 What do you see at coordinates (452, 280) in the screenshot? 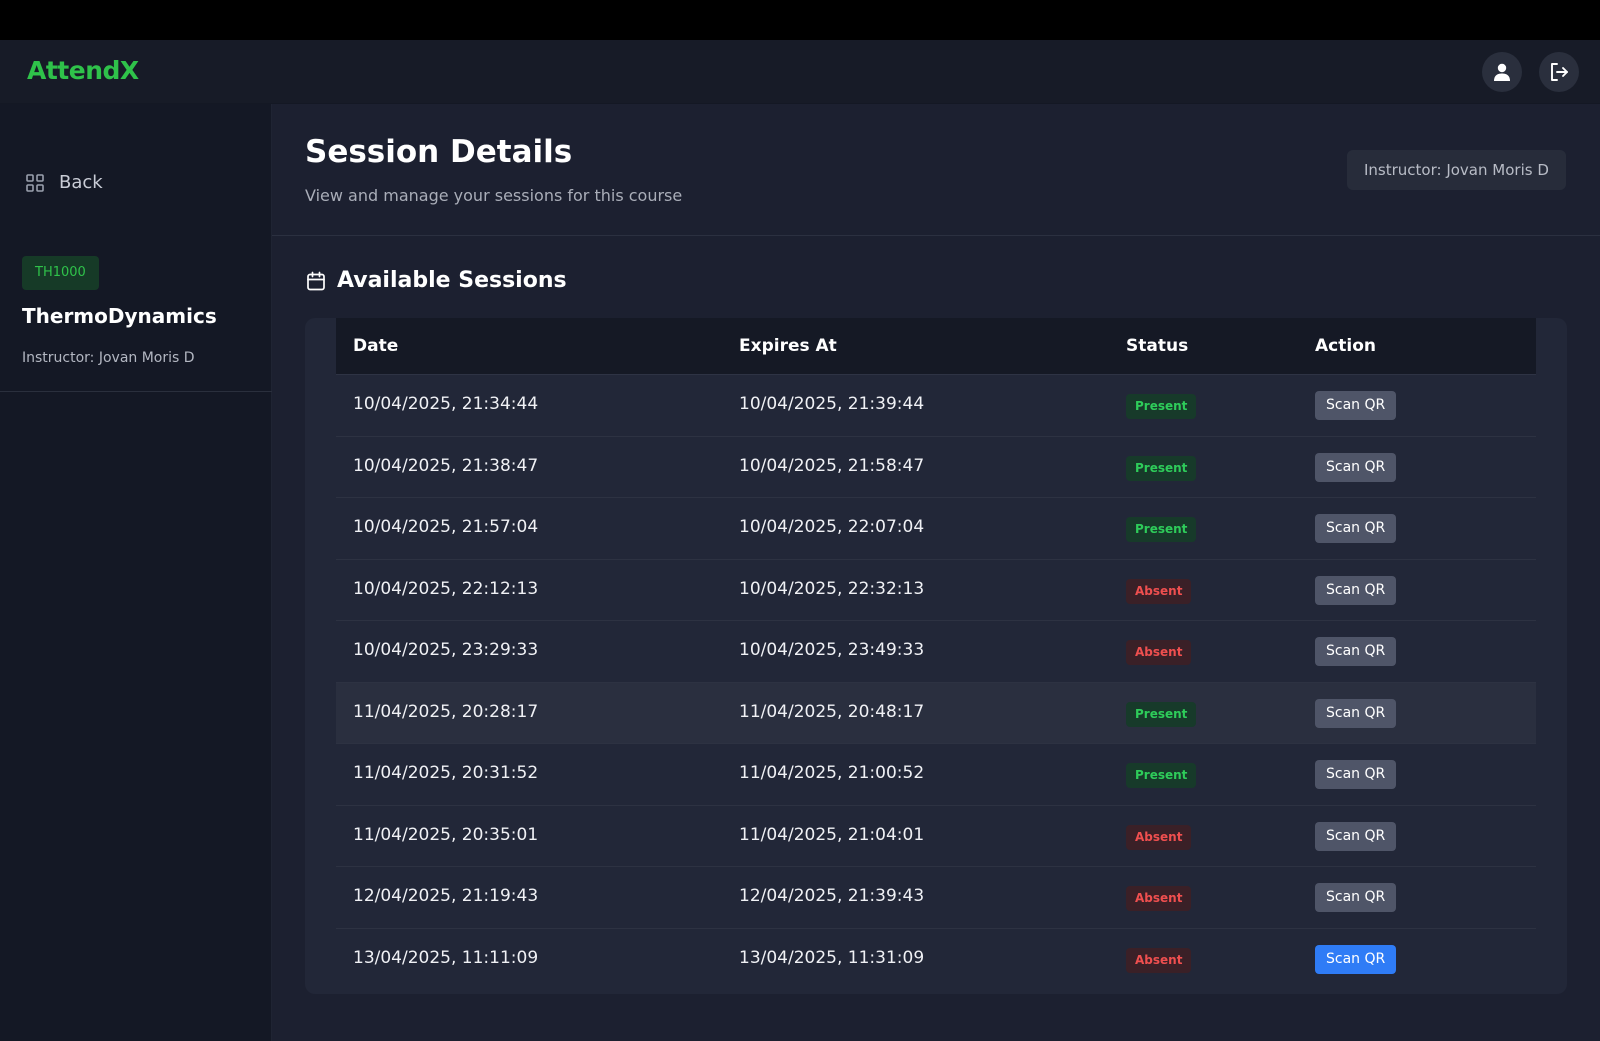
I see `section-title-label: Available Sessions` at bounding box center [452, 280].